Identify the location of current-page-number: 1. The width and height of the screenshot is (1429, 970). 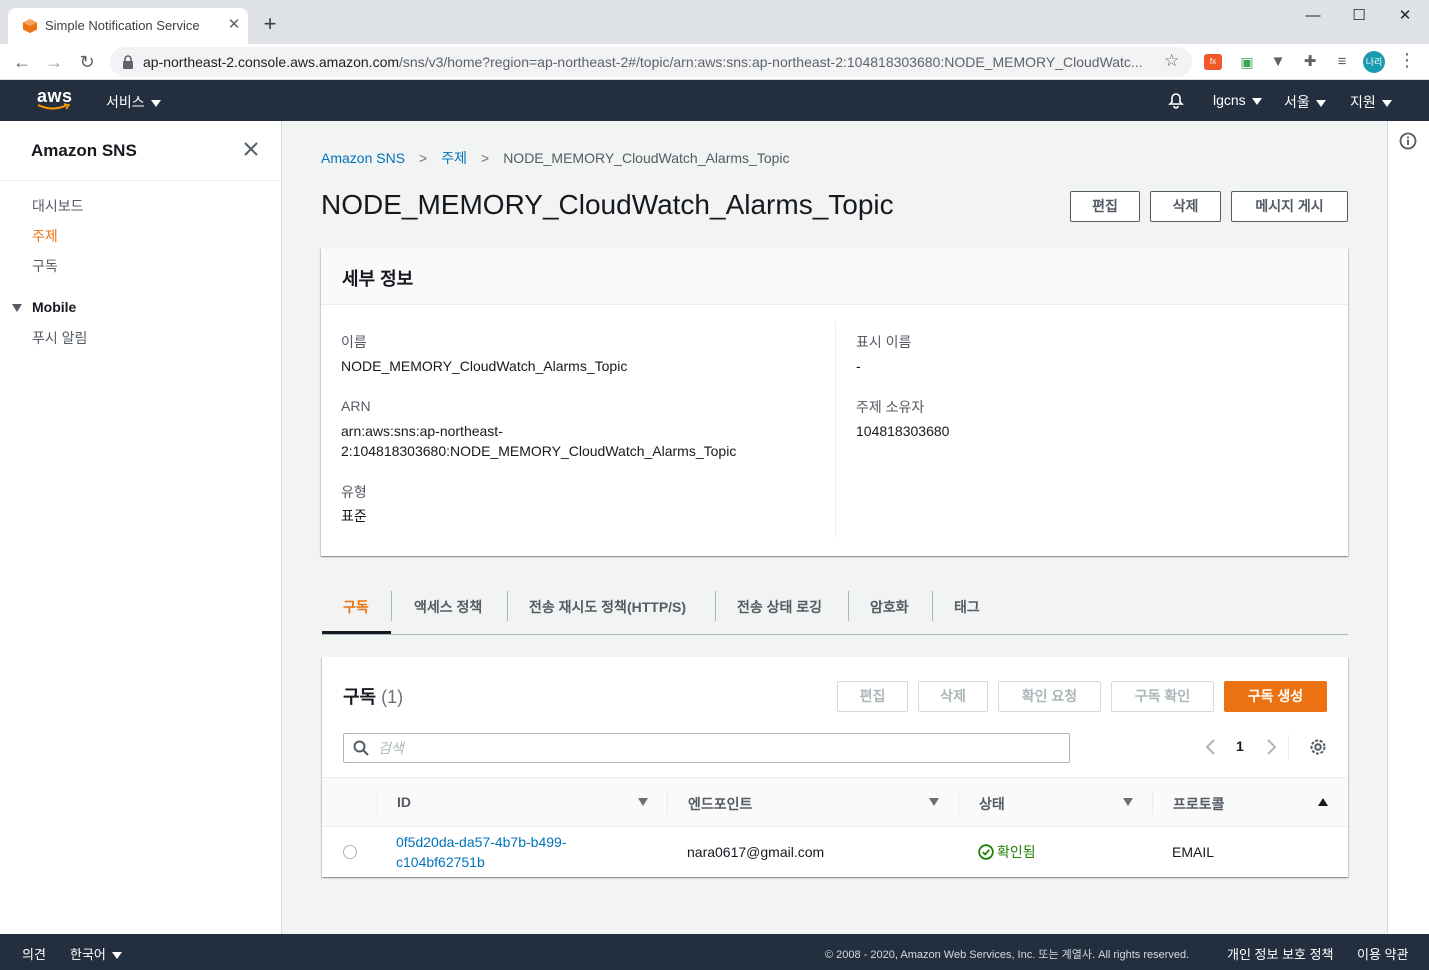
(1240, 746).